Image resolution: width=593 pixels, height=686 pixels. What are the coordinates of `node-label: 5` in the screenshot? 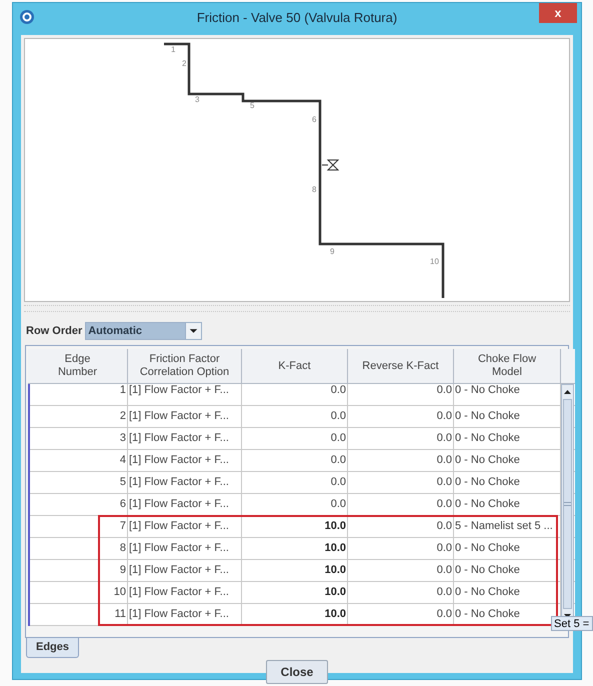 It's located at (252, 105).